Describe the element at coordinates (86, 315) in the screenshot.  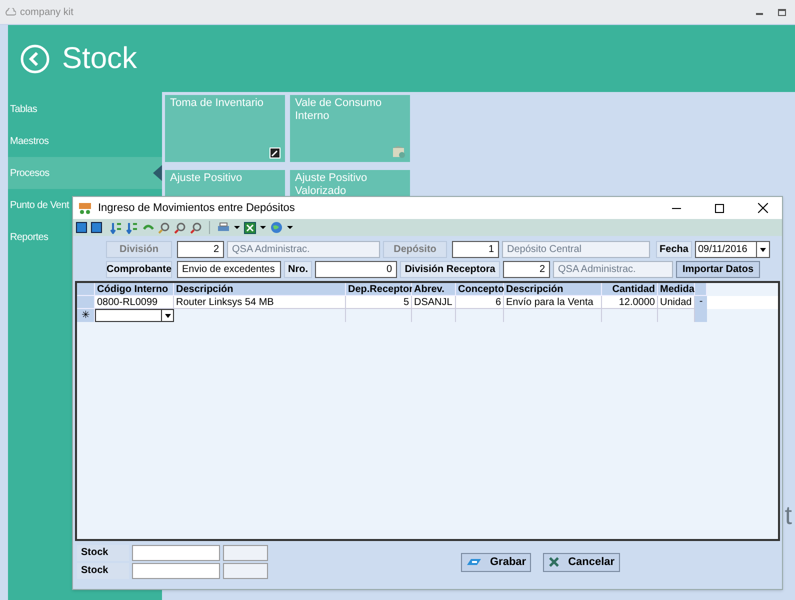
I see `new-row-marker: ✳` at that location.